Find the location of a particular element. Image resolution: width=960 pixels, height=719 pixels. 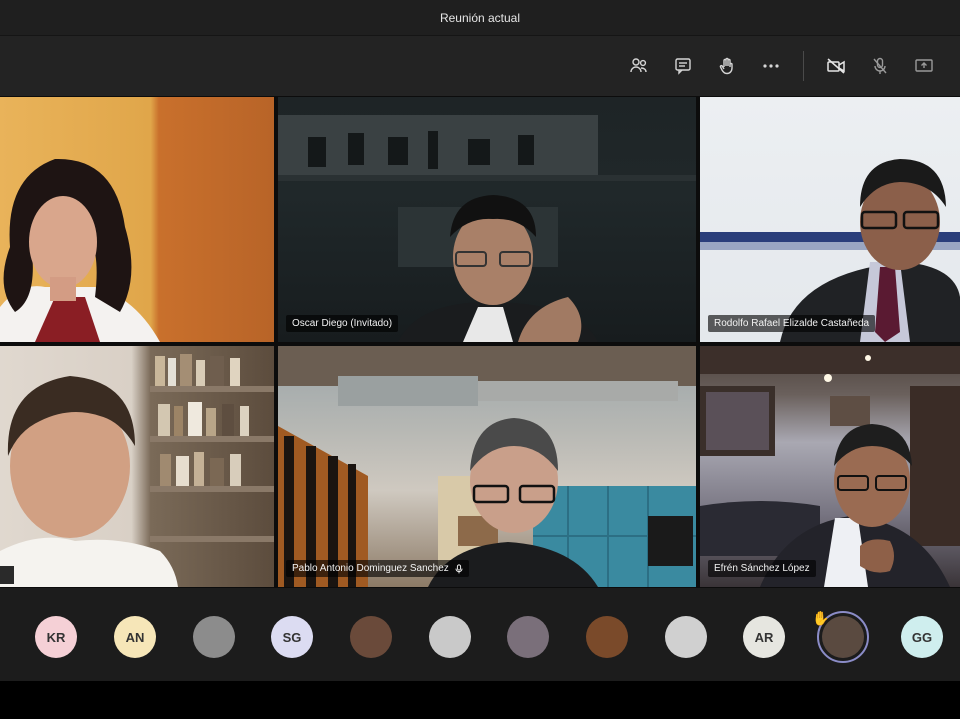

participants-button is located at coordinates (639, 66).